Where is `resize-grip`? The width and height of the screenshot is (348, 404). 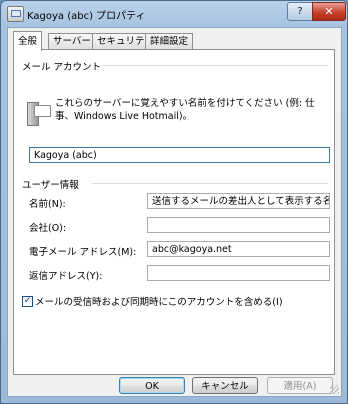 resize-grip is located at coordinates (334, 389).